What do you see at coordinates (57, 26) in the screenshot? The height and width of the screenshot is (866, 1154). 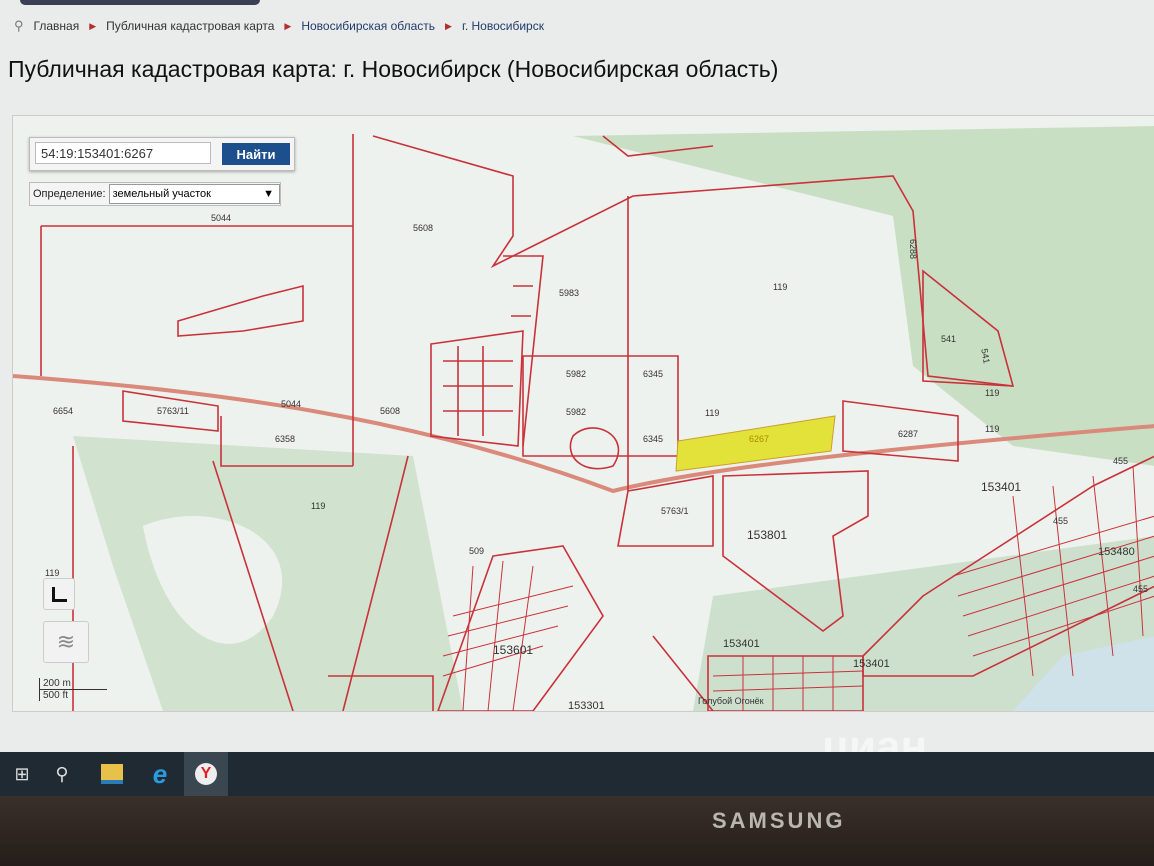 I see `breadcrumb-home: Главная` at bounding box center [57, 26].